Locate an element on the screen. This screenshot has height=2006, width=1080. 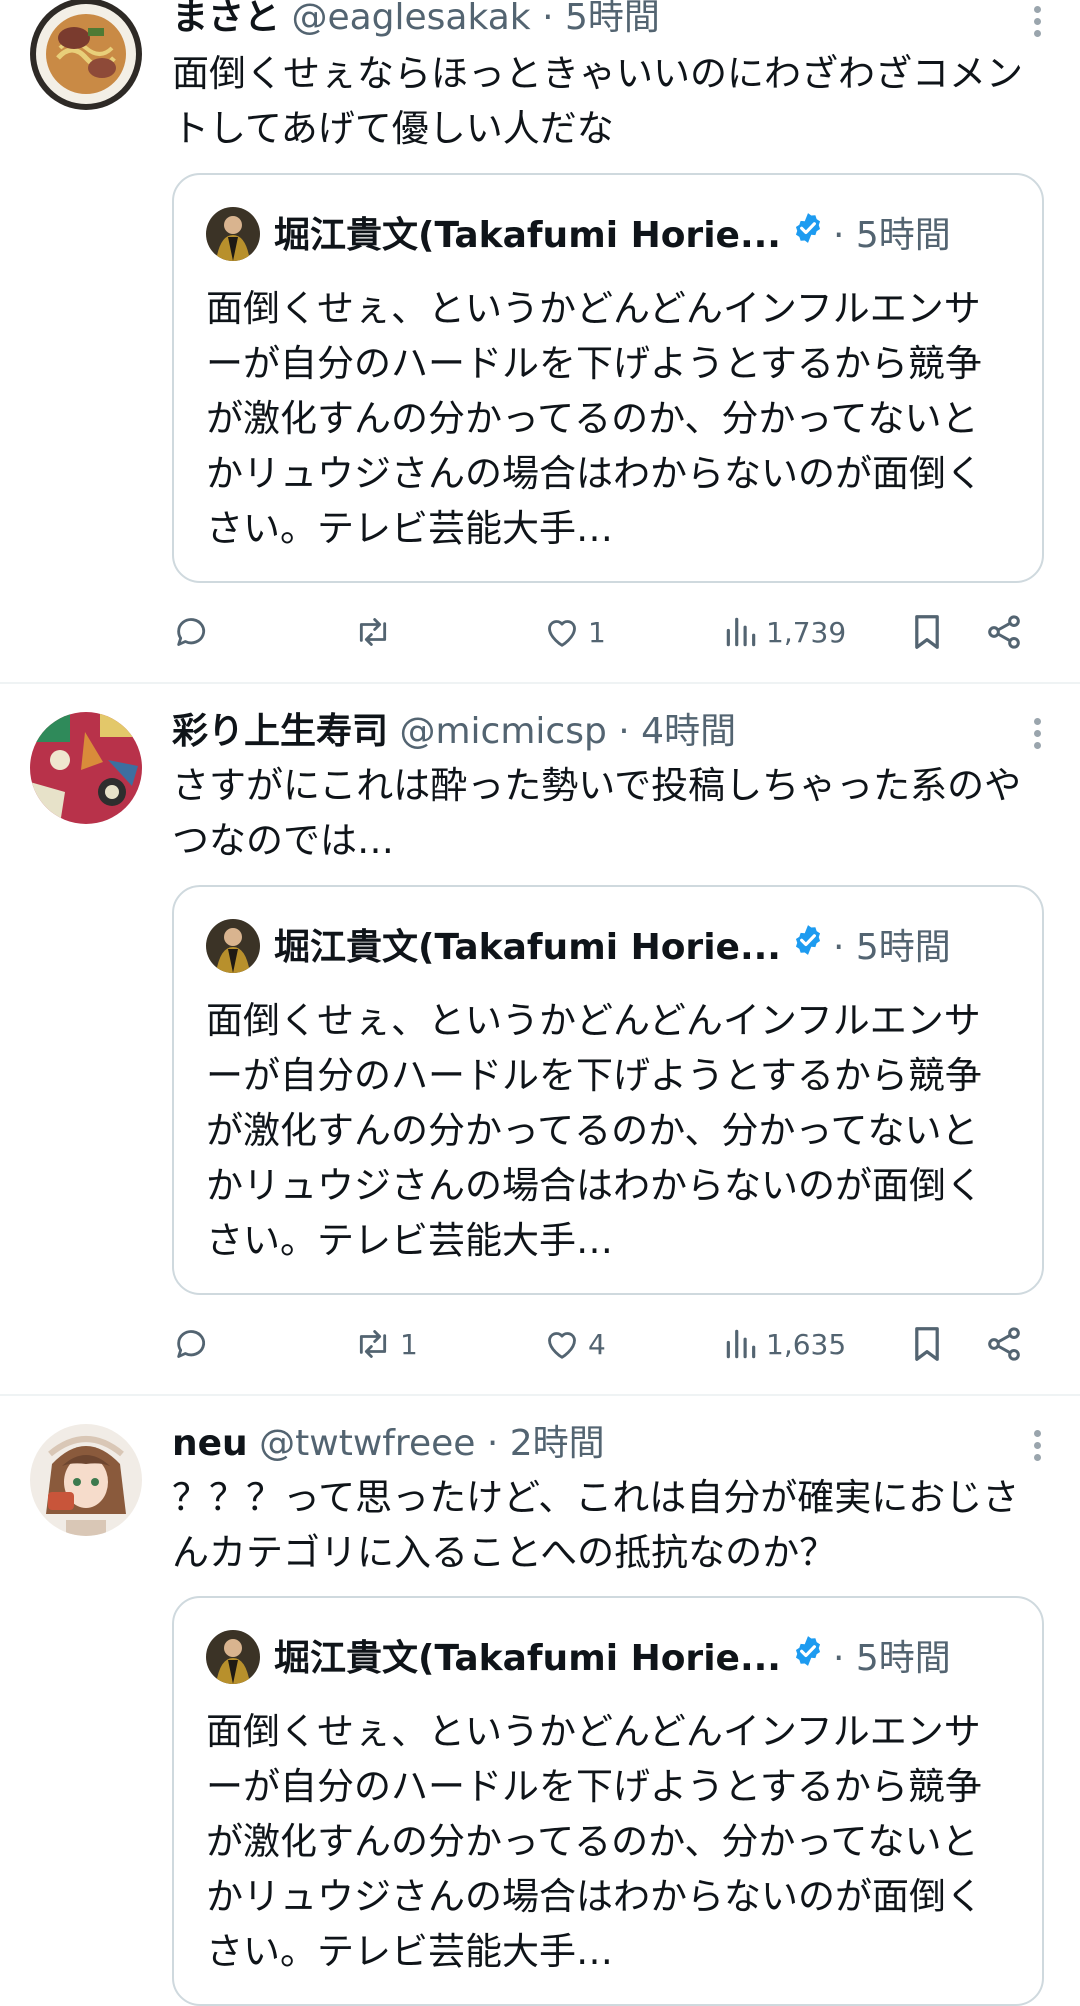
timestamp: 2時間 is located at coordinates (557, 1443).